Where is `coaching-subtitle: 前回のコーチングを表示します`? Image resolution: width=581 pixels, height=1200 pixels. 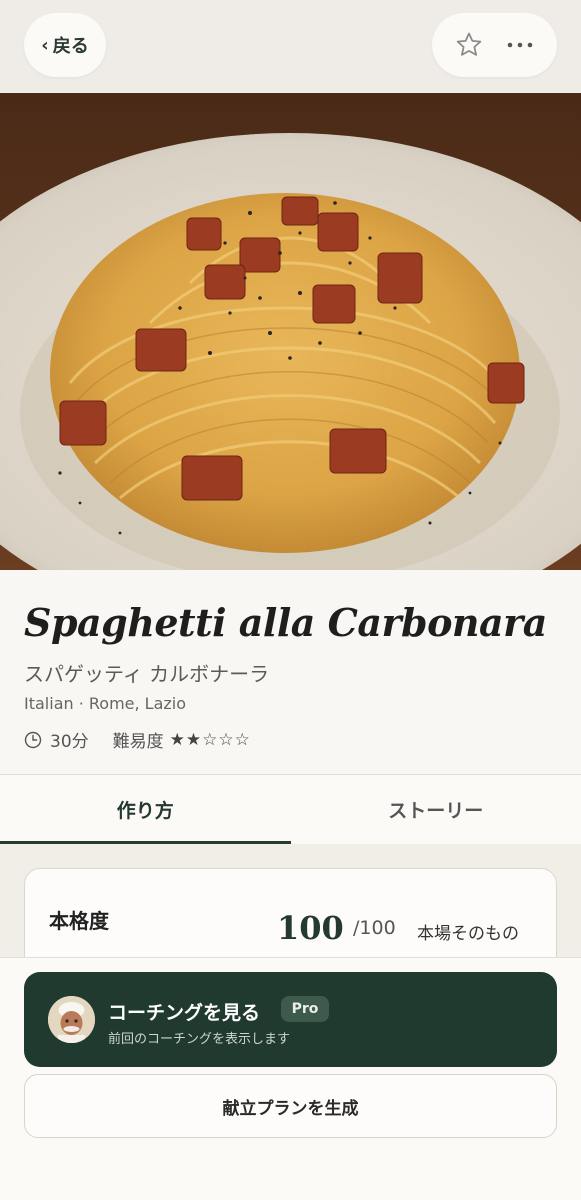 coaching-subtitle: 前回のコーチングを表示します is located at coordinates (199, 1039).